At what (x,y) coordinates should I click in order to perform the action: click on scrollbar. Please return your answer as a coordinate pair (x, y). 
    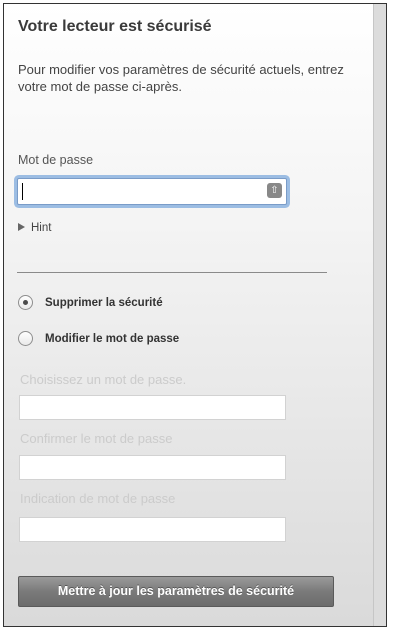
    Looking at the image, I should click on (379, 315).